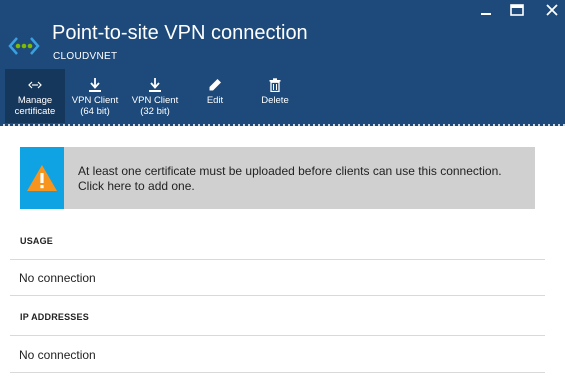  Describe the element at coordinates (57, 355) in the screenshot. I see `ip-addresses-value: No connection` at that location.